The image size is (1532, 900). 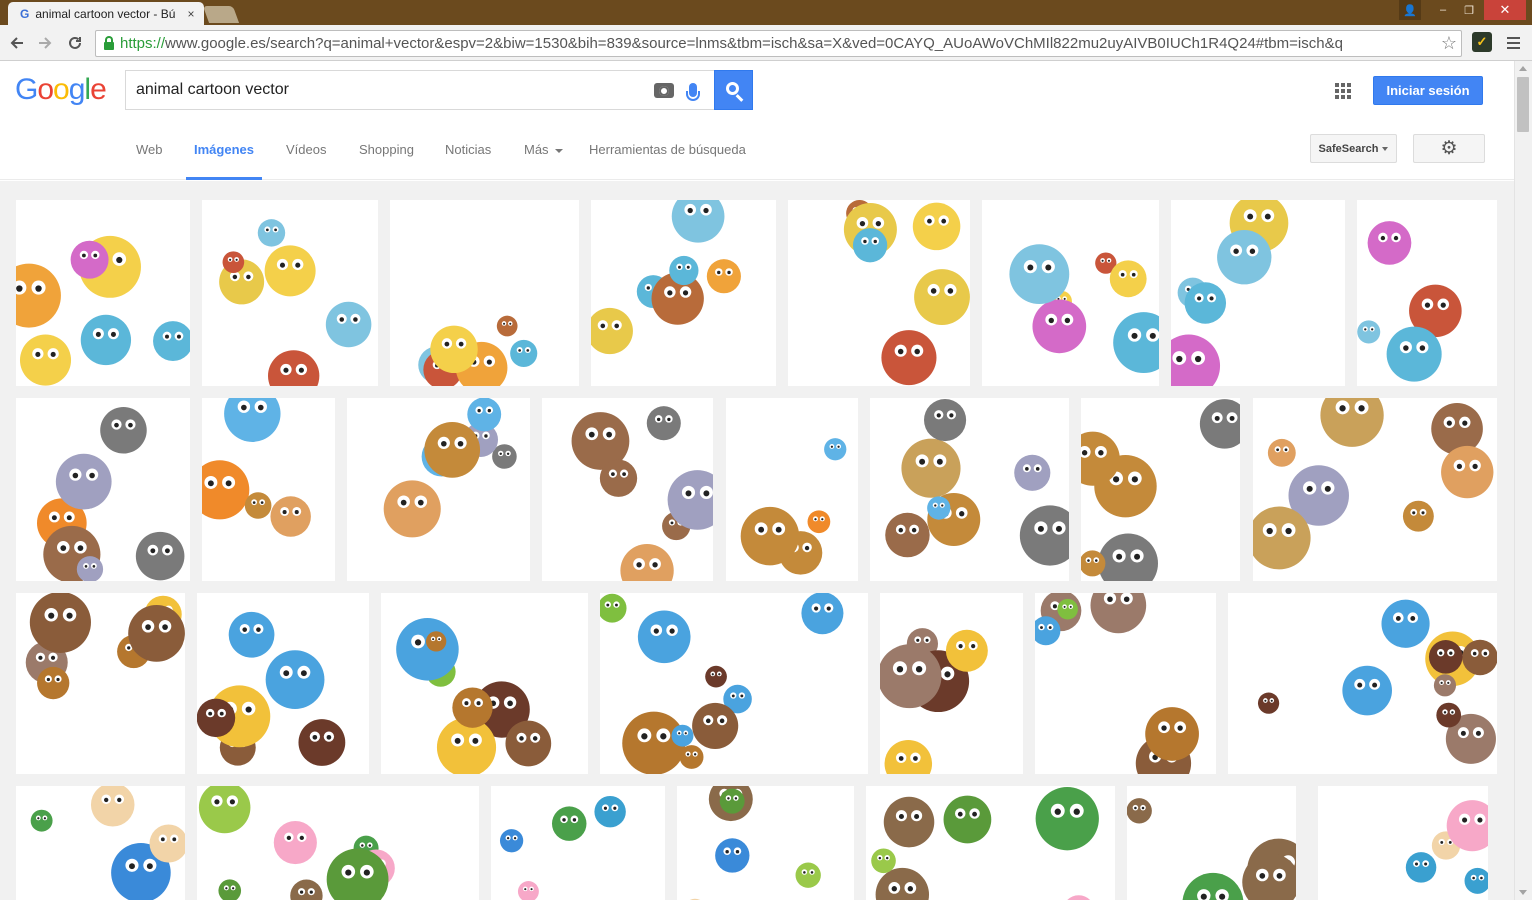 I want to click on scroll-down-icon, so click(x=1523, y=892).